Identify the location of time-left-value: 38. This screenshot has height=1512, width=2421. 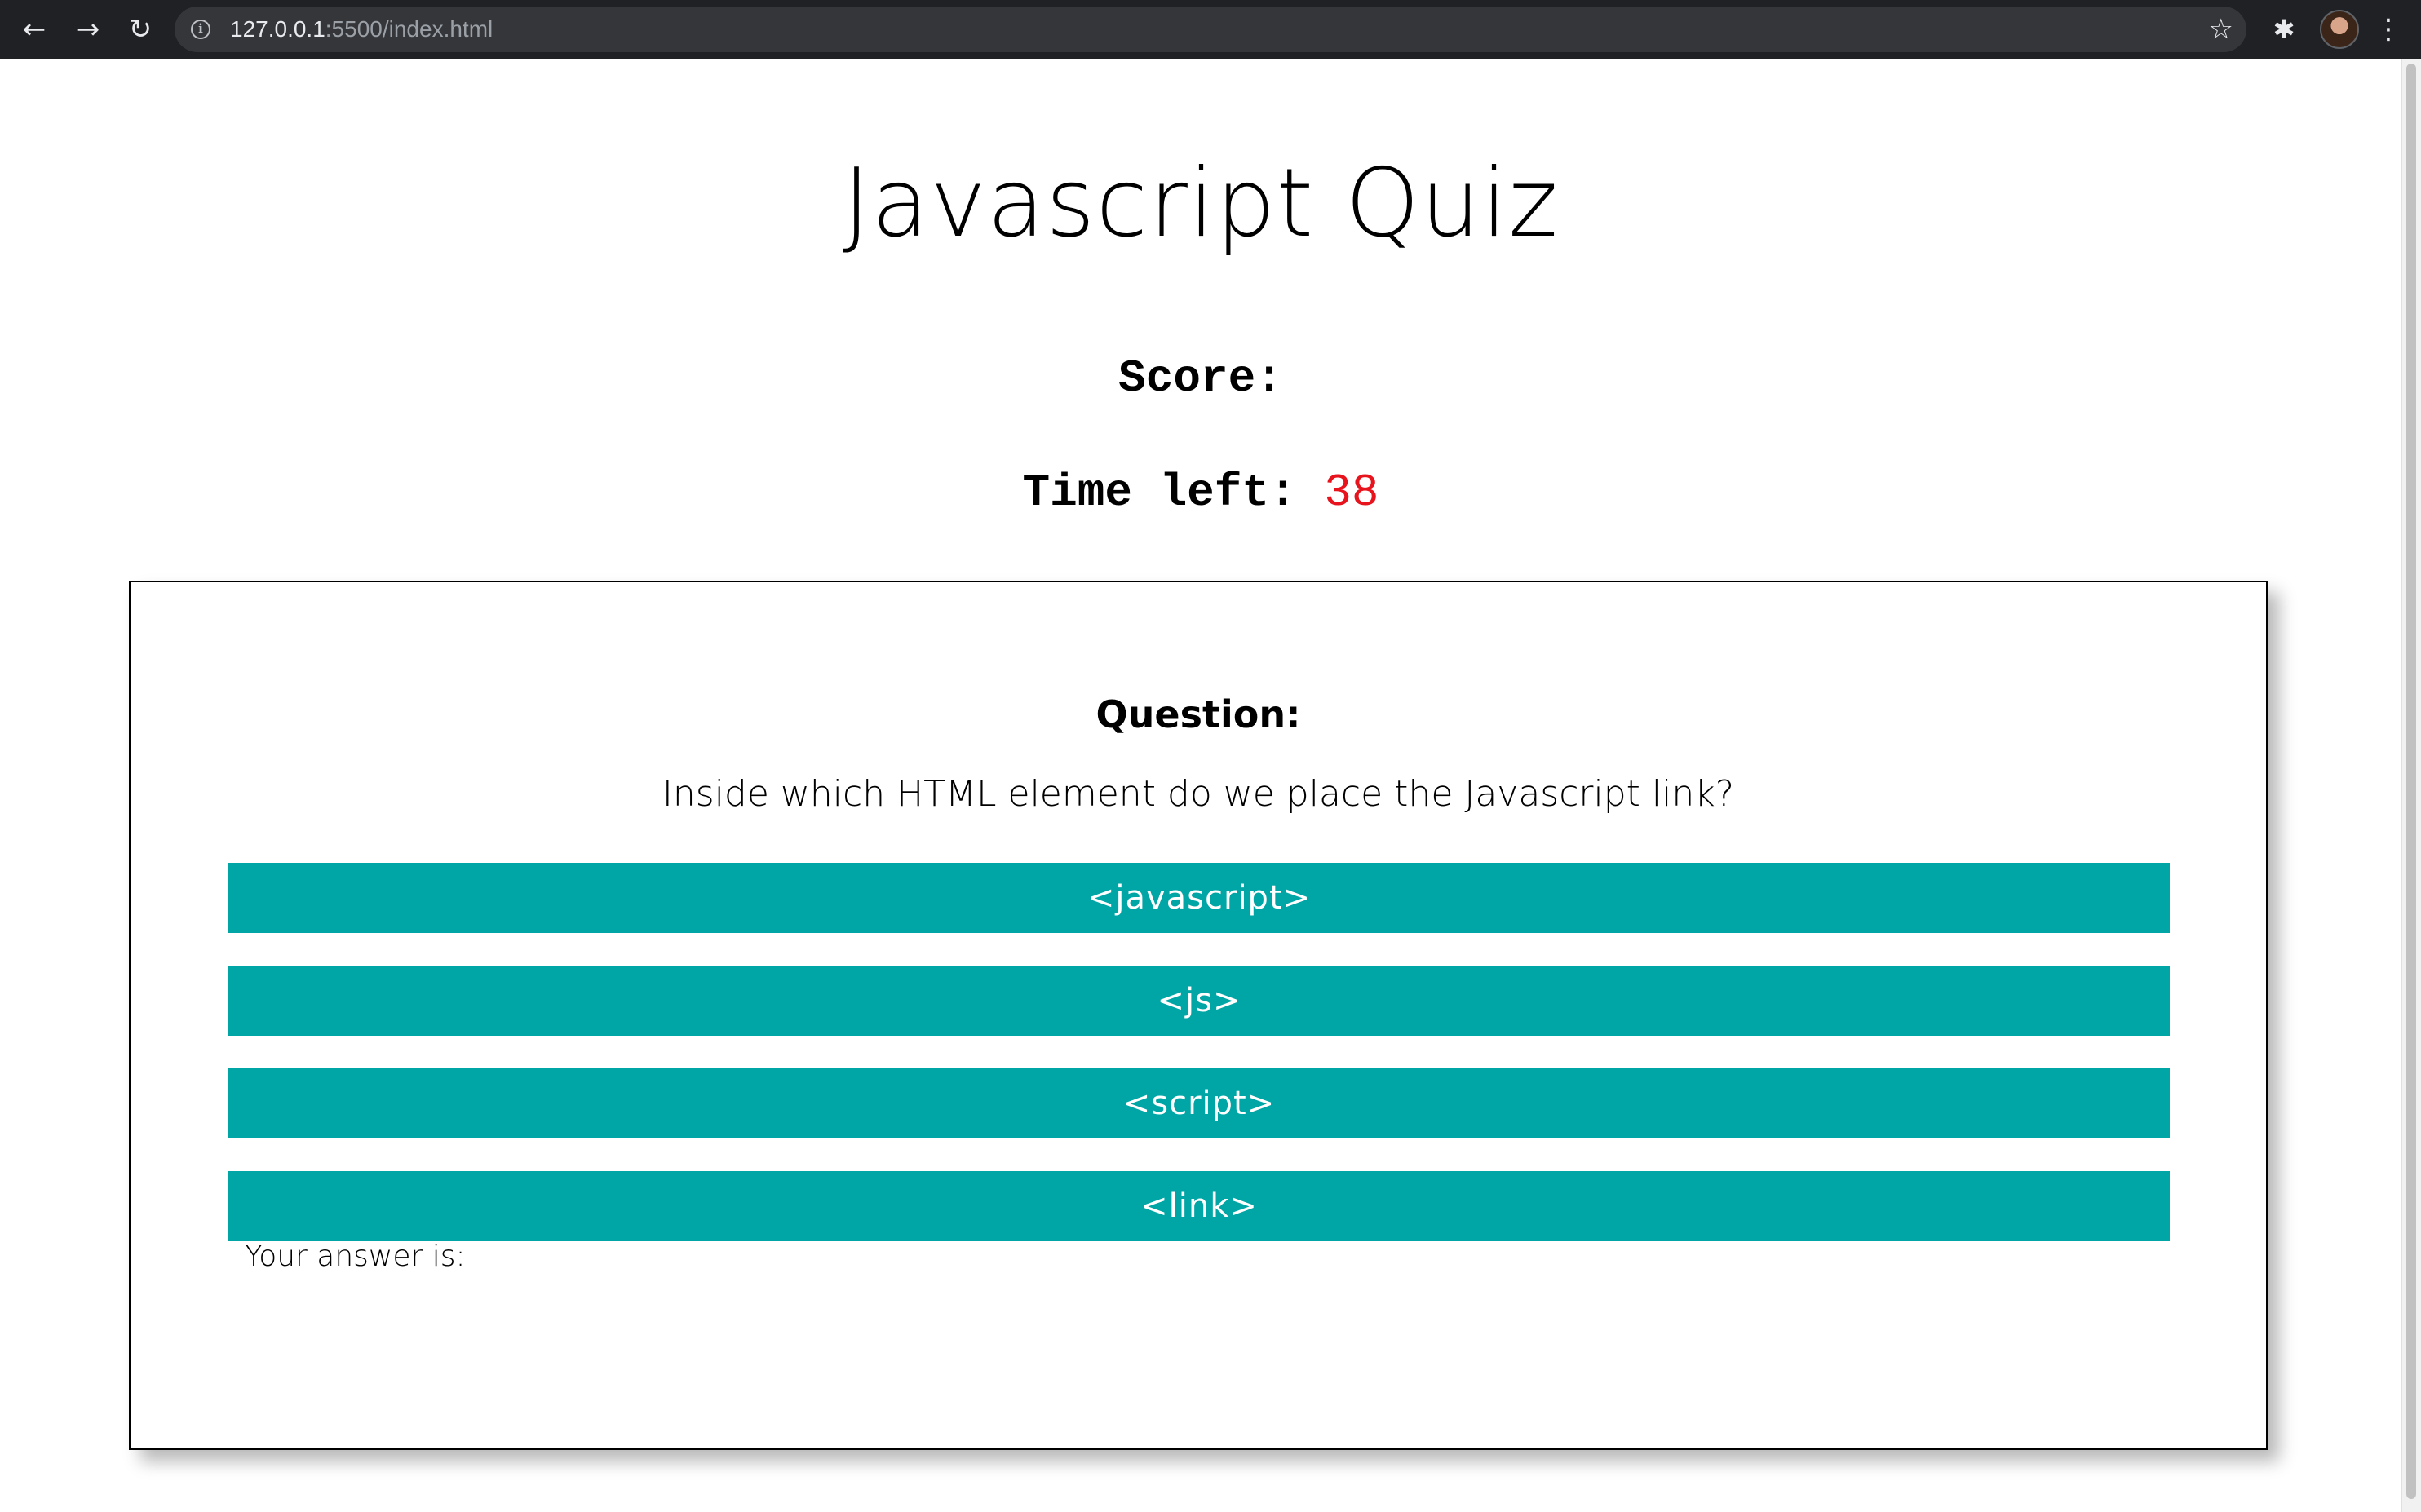
(1351, 492).